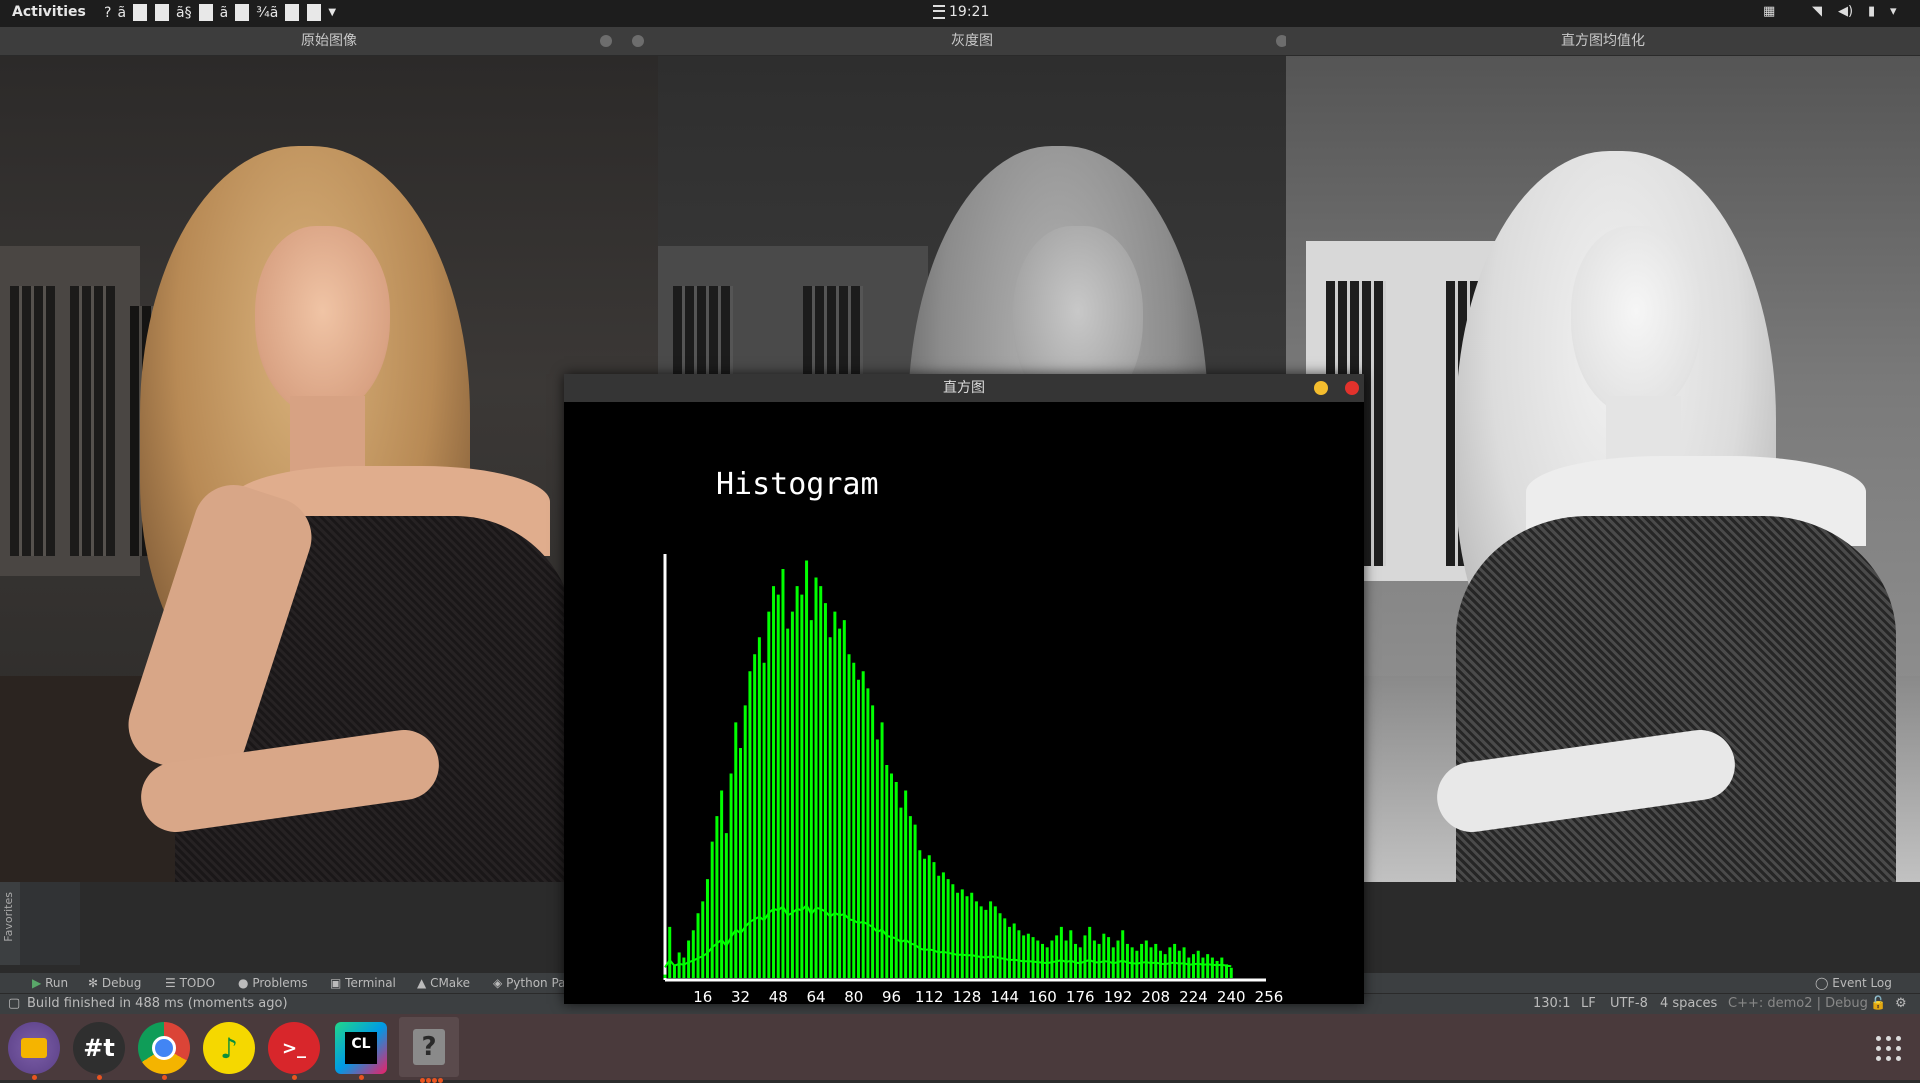  Describe the element at coordinates (740, 996) in the screenshot. I see `x-tick-label: 32` at that location.